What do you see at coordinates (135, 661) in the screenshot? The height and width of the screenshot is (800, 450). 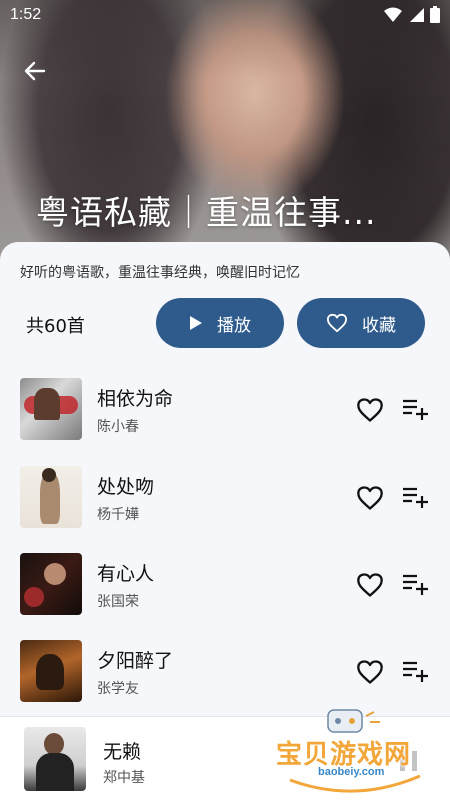 I see `song-title: 夕阳醉了` at bounding box center [135, 661].